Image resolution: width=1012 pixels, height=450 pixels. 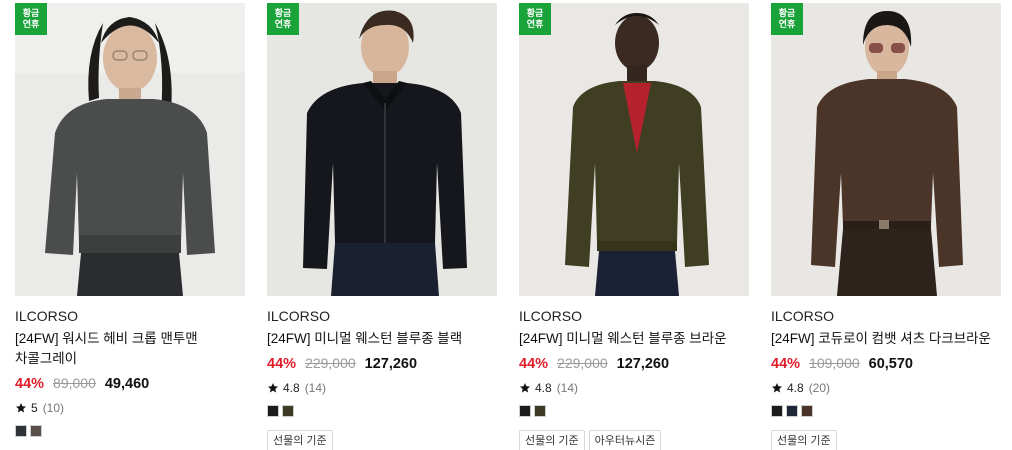 I want to click on price-row: 44% 109,000 60,570, so click(x=886, y=365).